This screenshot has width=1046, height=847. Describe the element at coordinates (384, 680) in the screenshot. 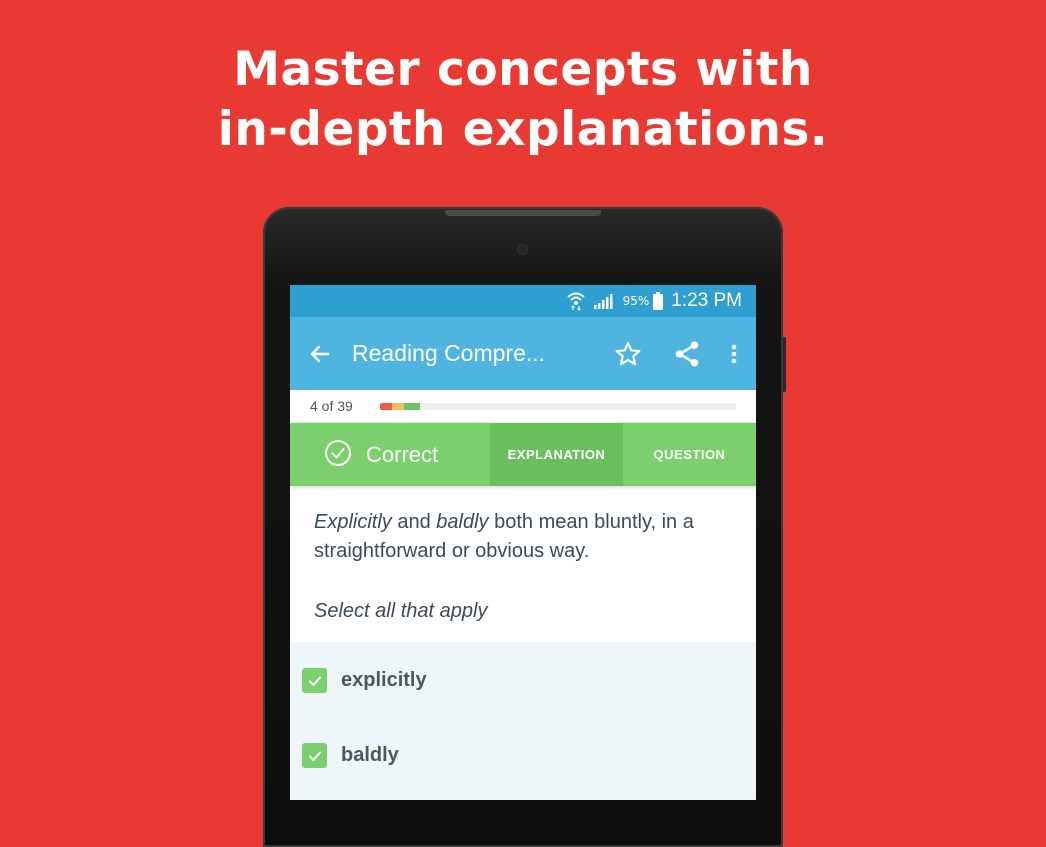

I see `answer-label: explicitly` at that location.